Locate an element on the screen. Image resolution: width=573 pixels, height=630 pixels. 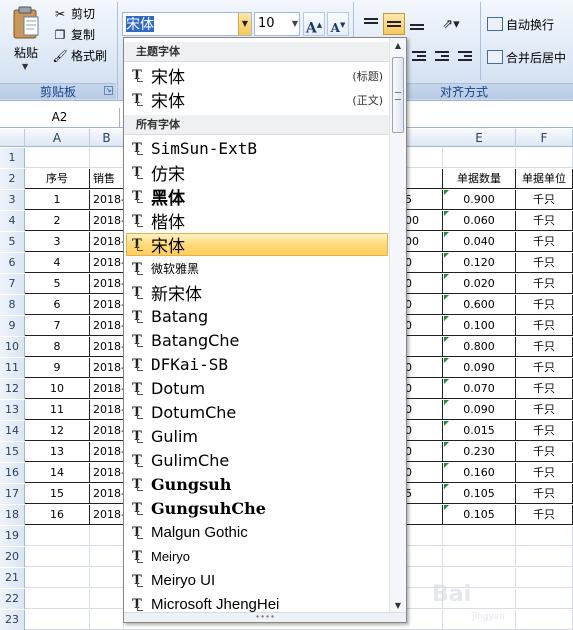
align-bottom-button is located at coordinates (417, 24).